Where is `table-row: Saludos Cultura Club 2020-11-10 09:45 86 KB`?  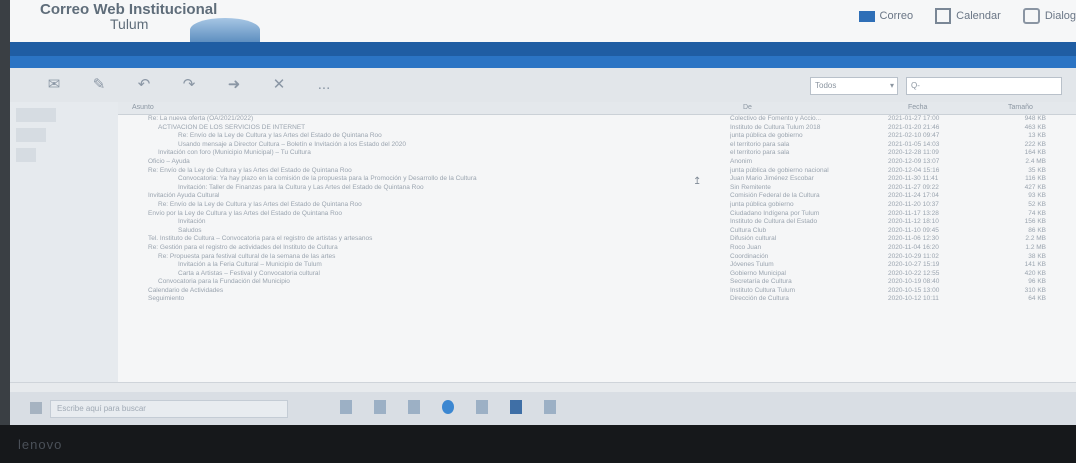
table-row: Saludos Cultura Club 2020-11-10 09:45 86 KB is located at coordinates (597, 231).